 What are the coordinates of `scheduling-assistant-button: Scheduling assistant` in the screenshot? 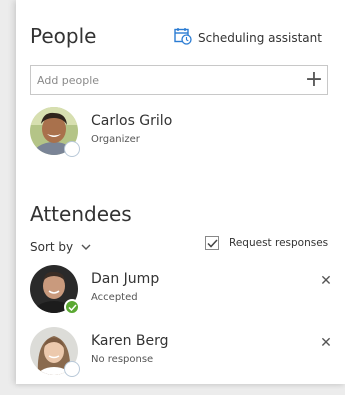 It's located at (248, 37).